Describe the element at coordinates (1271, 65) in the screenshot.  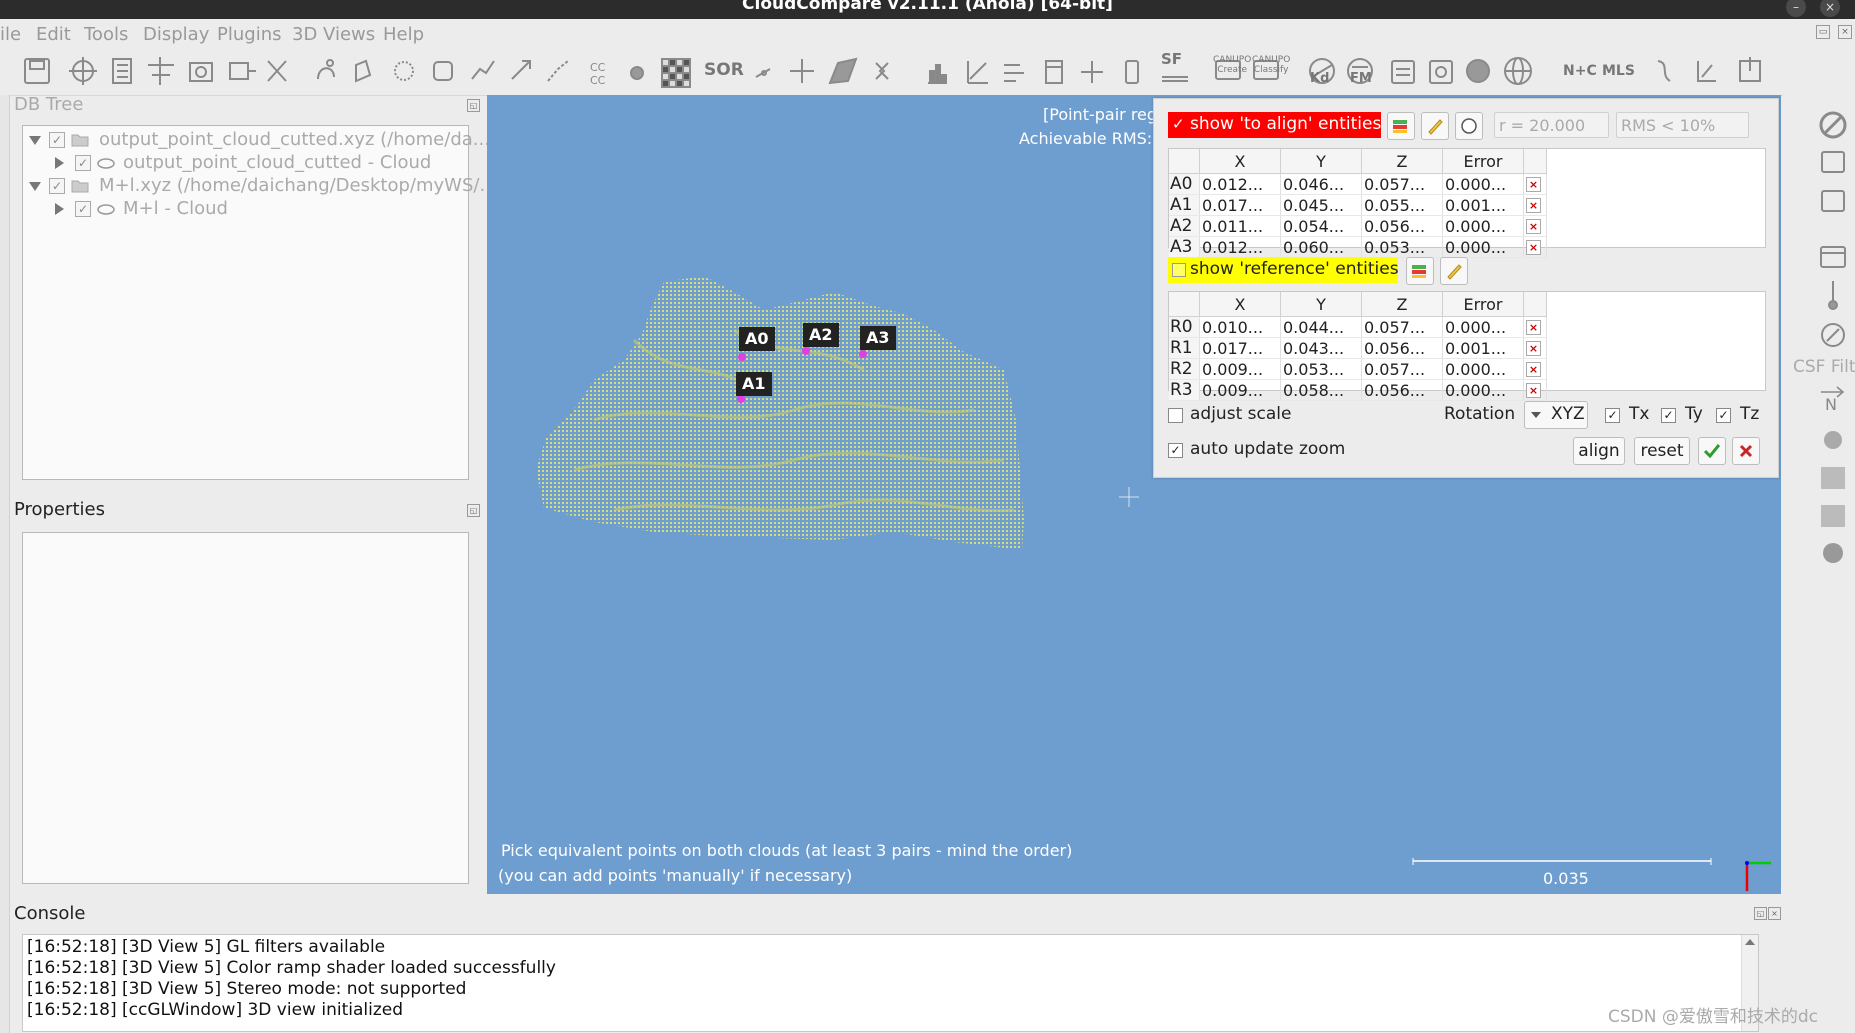
I see `canupo-classify-button: CANUPO Classify` at that location.